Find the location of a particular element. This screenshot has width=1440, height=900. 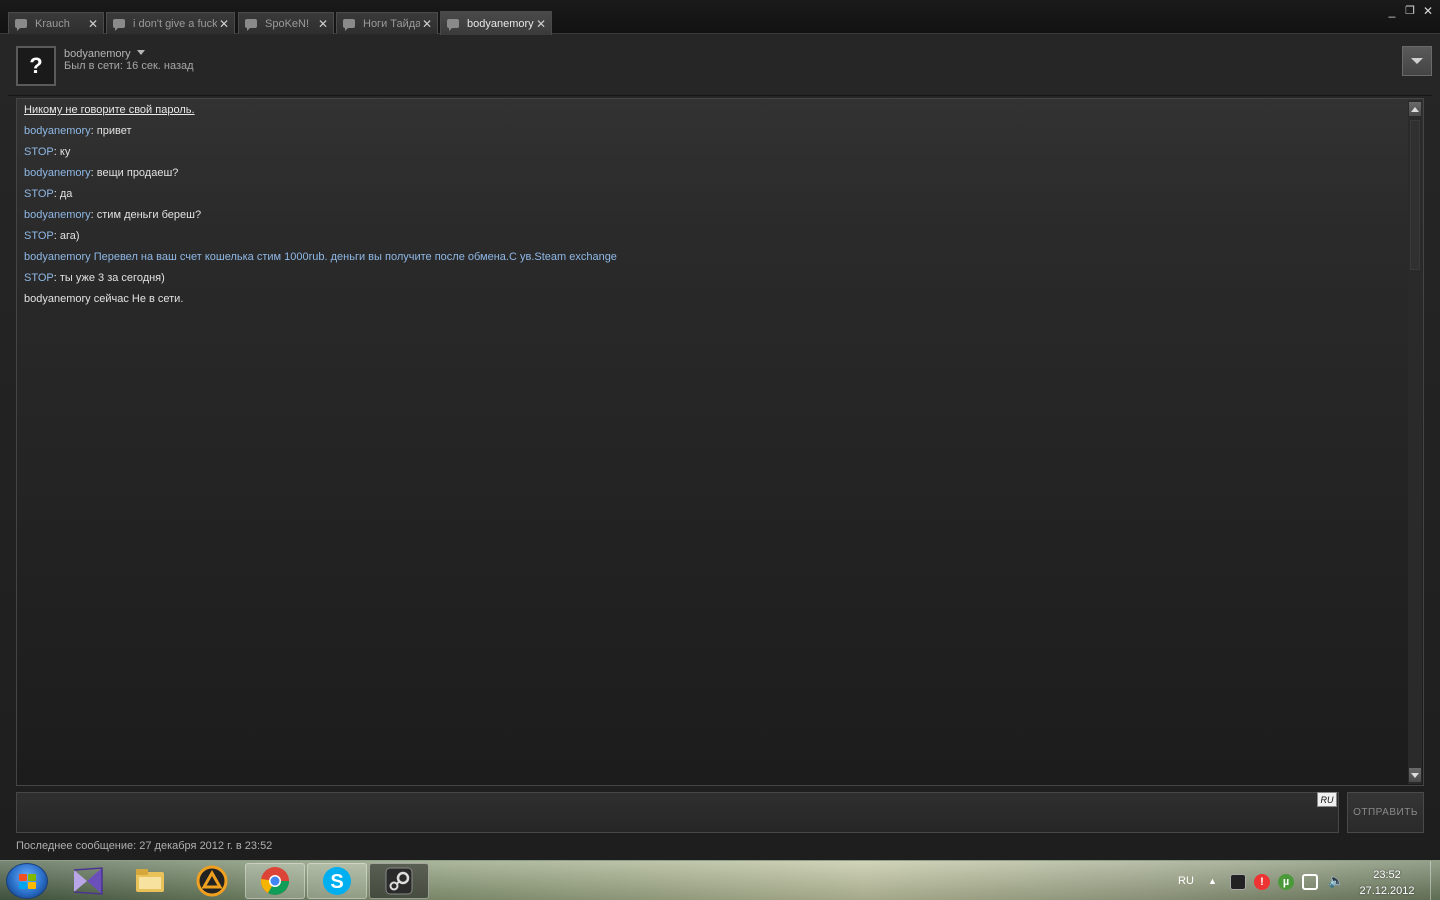

chat-options-button is located at coordinates (1417, 61).